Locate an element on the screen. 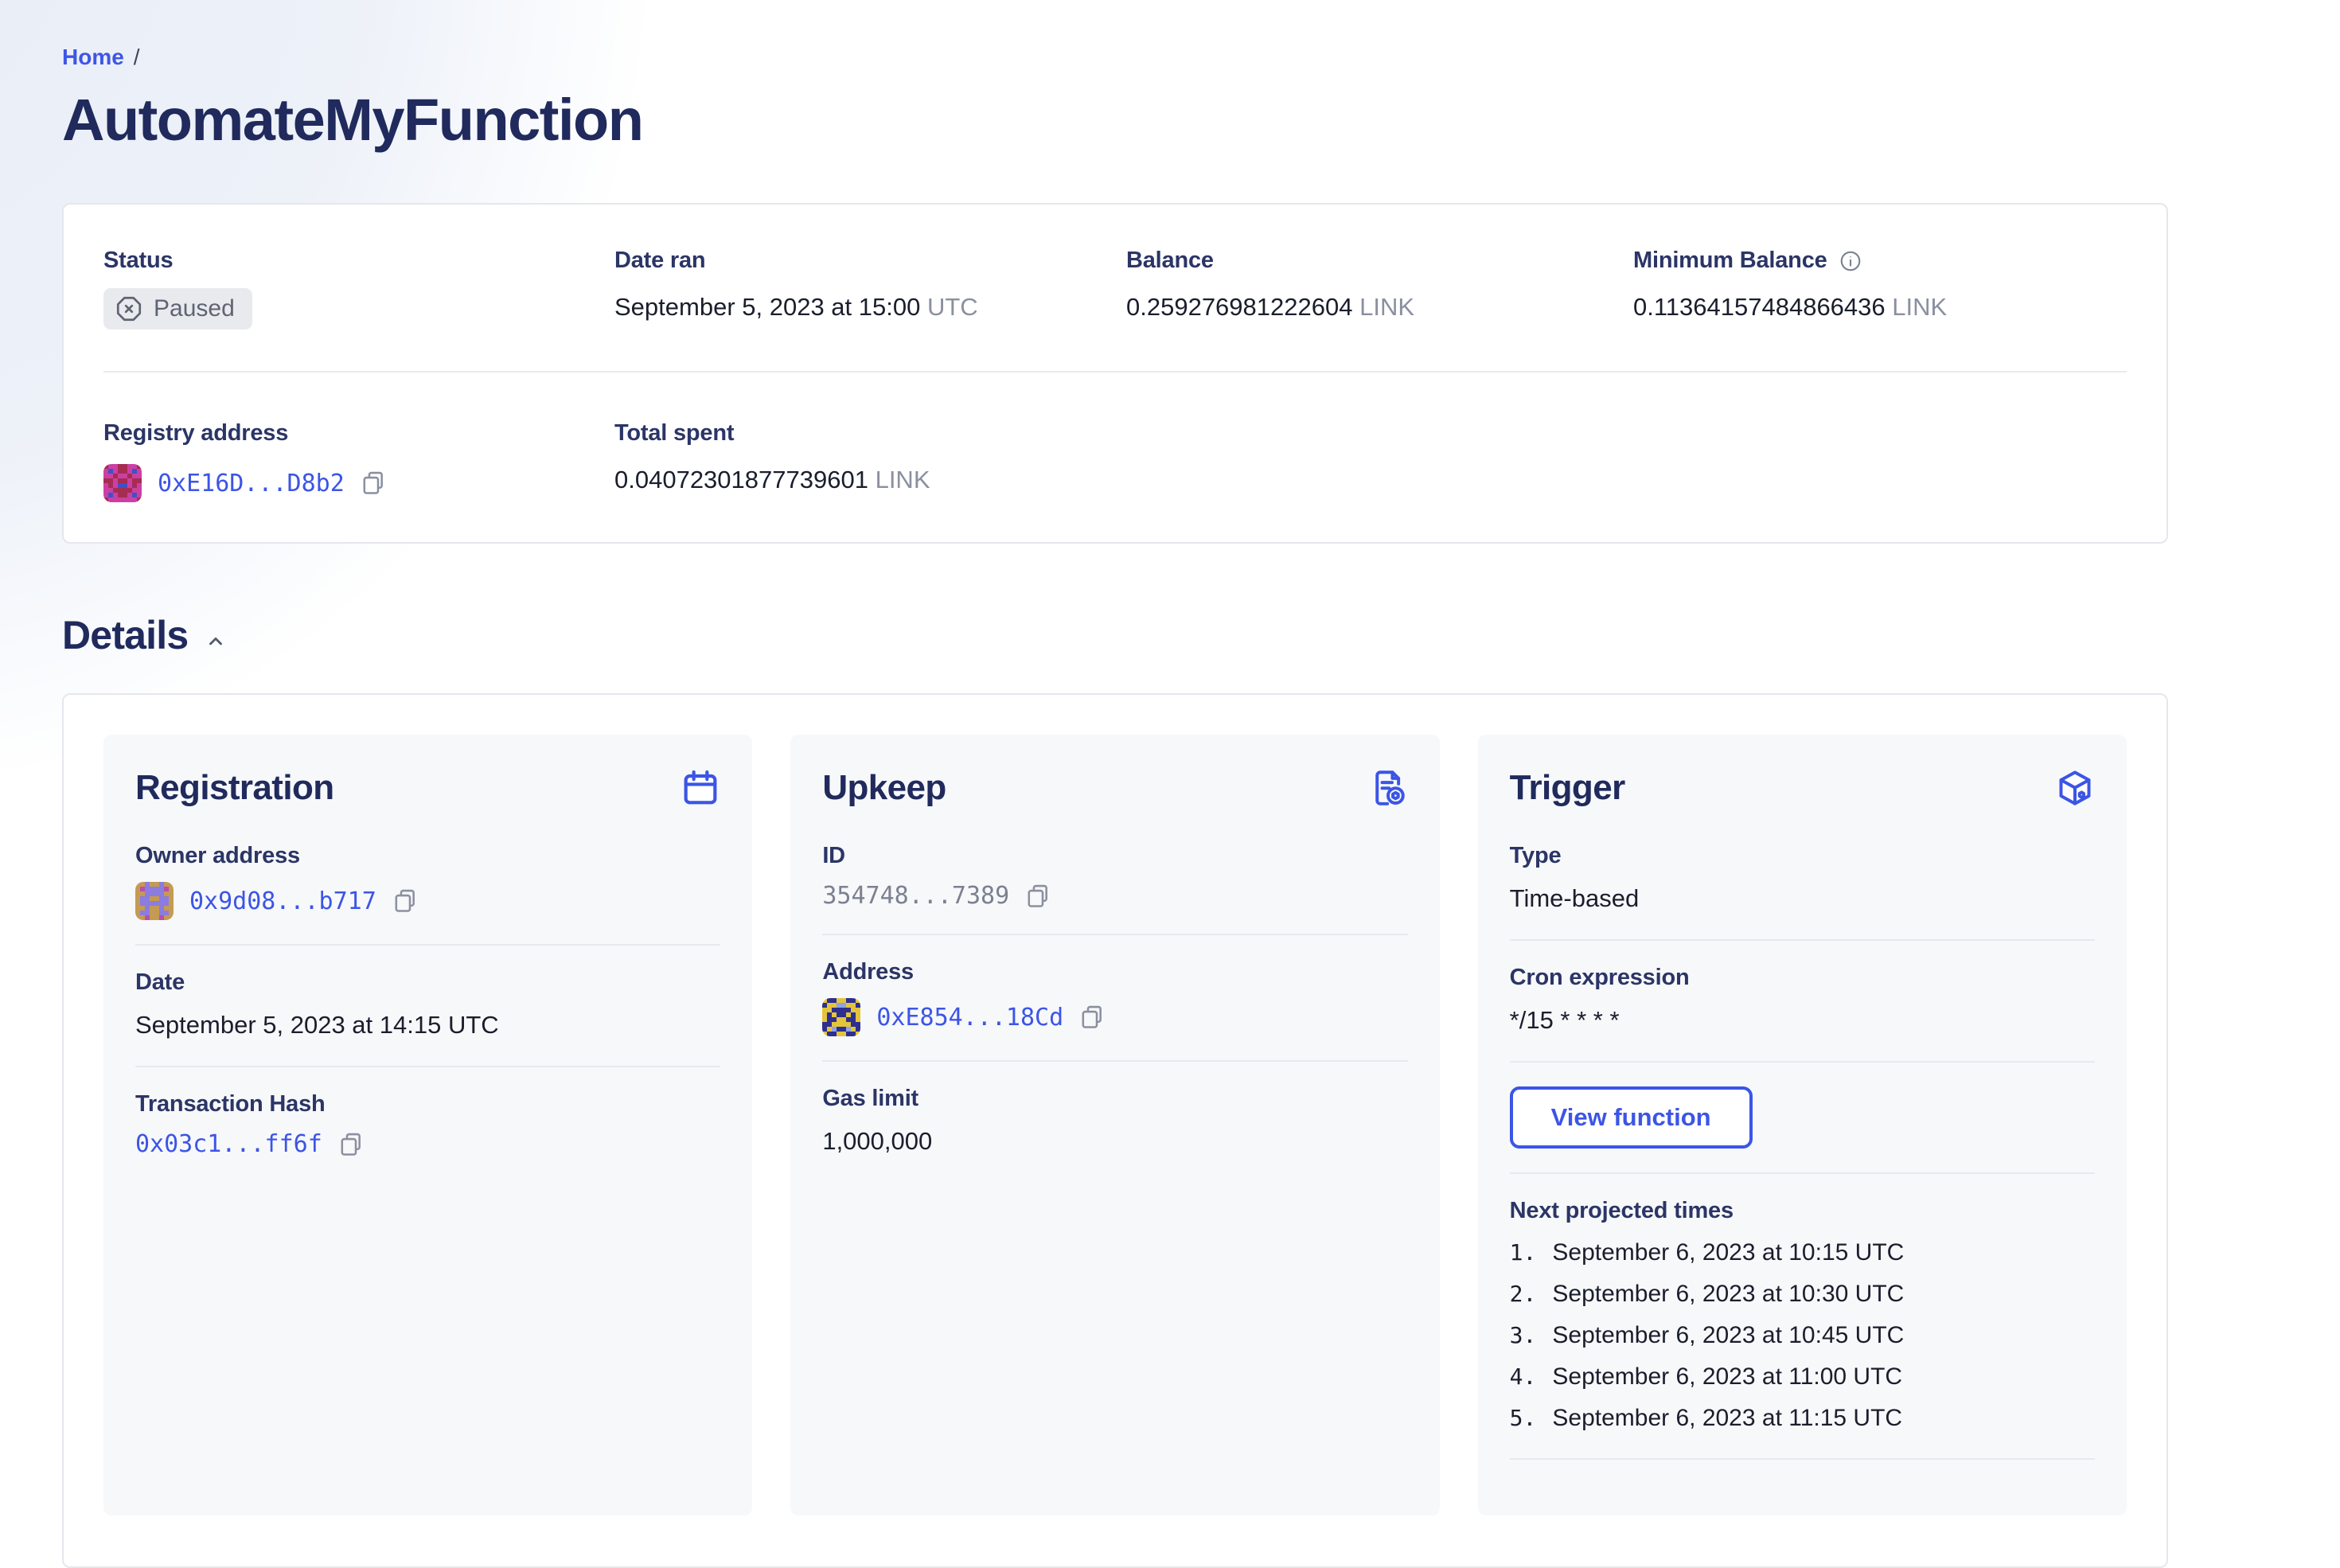 Image resolution: width=2340 pixels, height=1568 pixels. summary-divider is located at coordinates (1115, 372).